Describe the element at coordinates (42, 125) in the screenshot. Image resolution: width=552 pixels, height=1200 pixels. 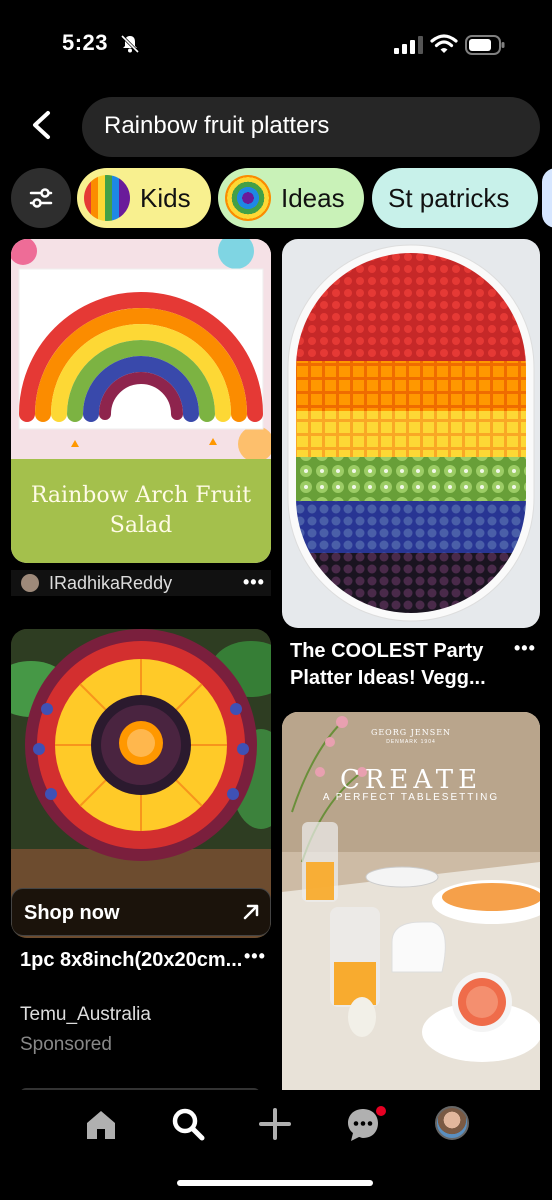
I see `back-arrow-icon` at that location.